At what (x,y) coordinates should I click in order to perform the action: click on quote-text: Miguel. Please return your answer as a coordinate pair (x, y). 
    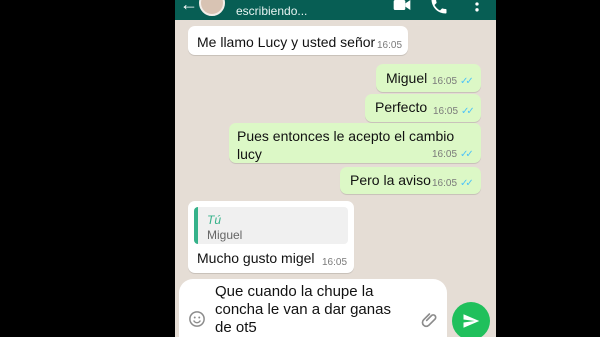
    Looking at the image, I should click on (225, 235).